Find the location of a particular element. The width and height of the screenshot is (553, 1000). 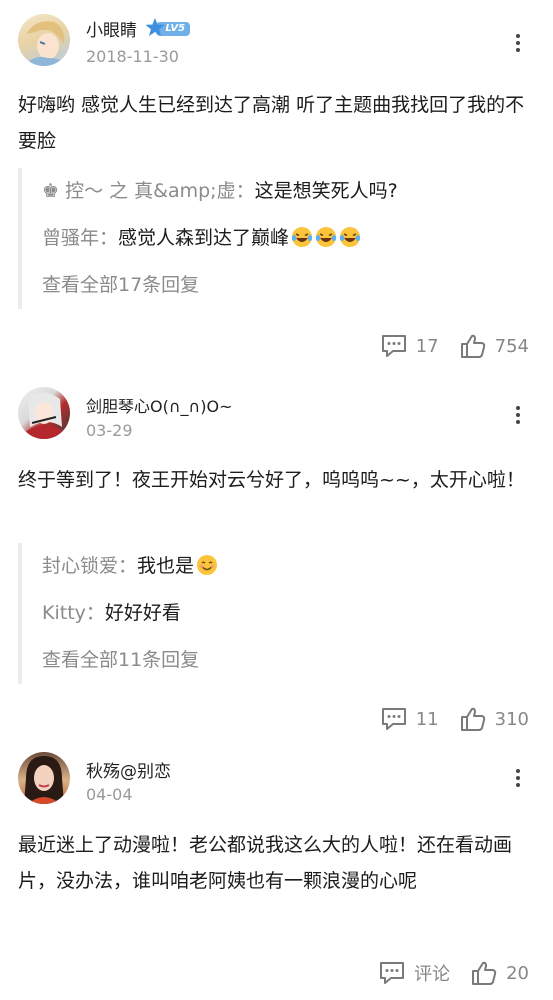

like-button: 20 is located at coordinates (499, 973).